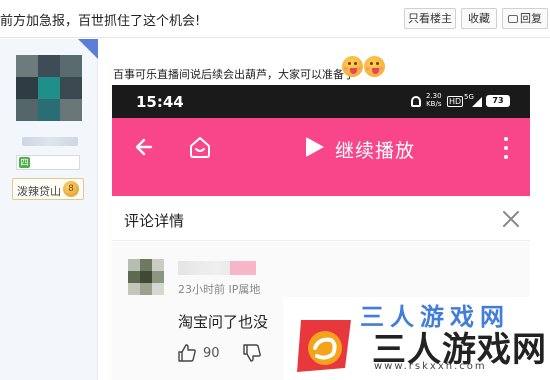 Image resolution: width=550 pixels, height=380 pixels. I want to click on honor-label: 泼辣贷山, so click(39, 191).